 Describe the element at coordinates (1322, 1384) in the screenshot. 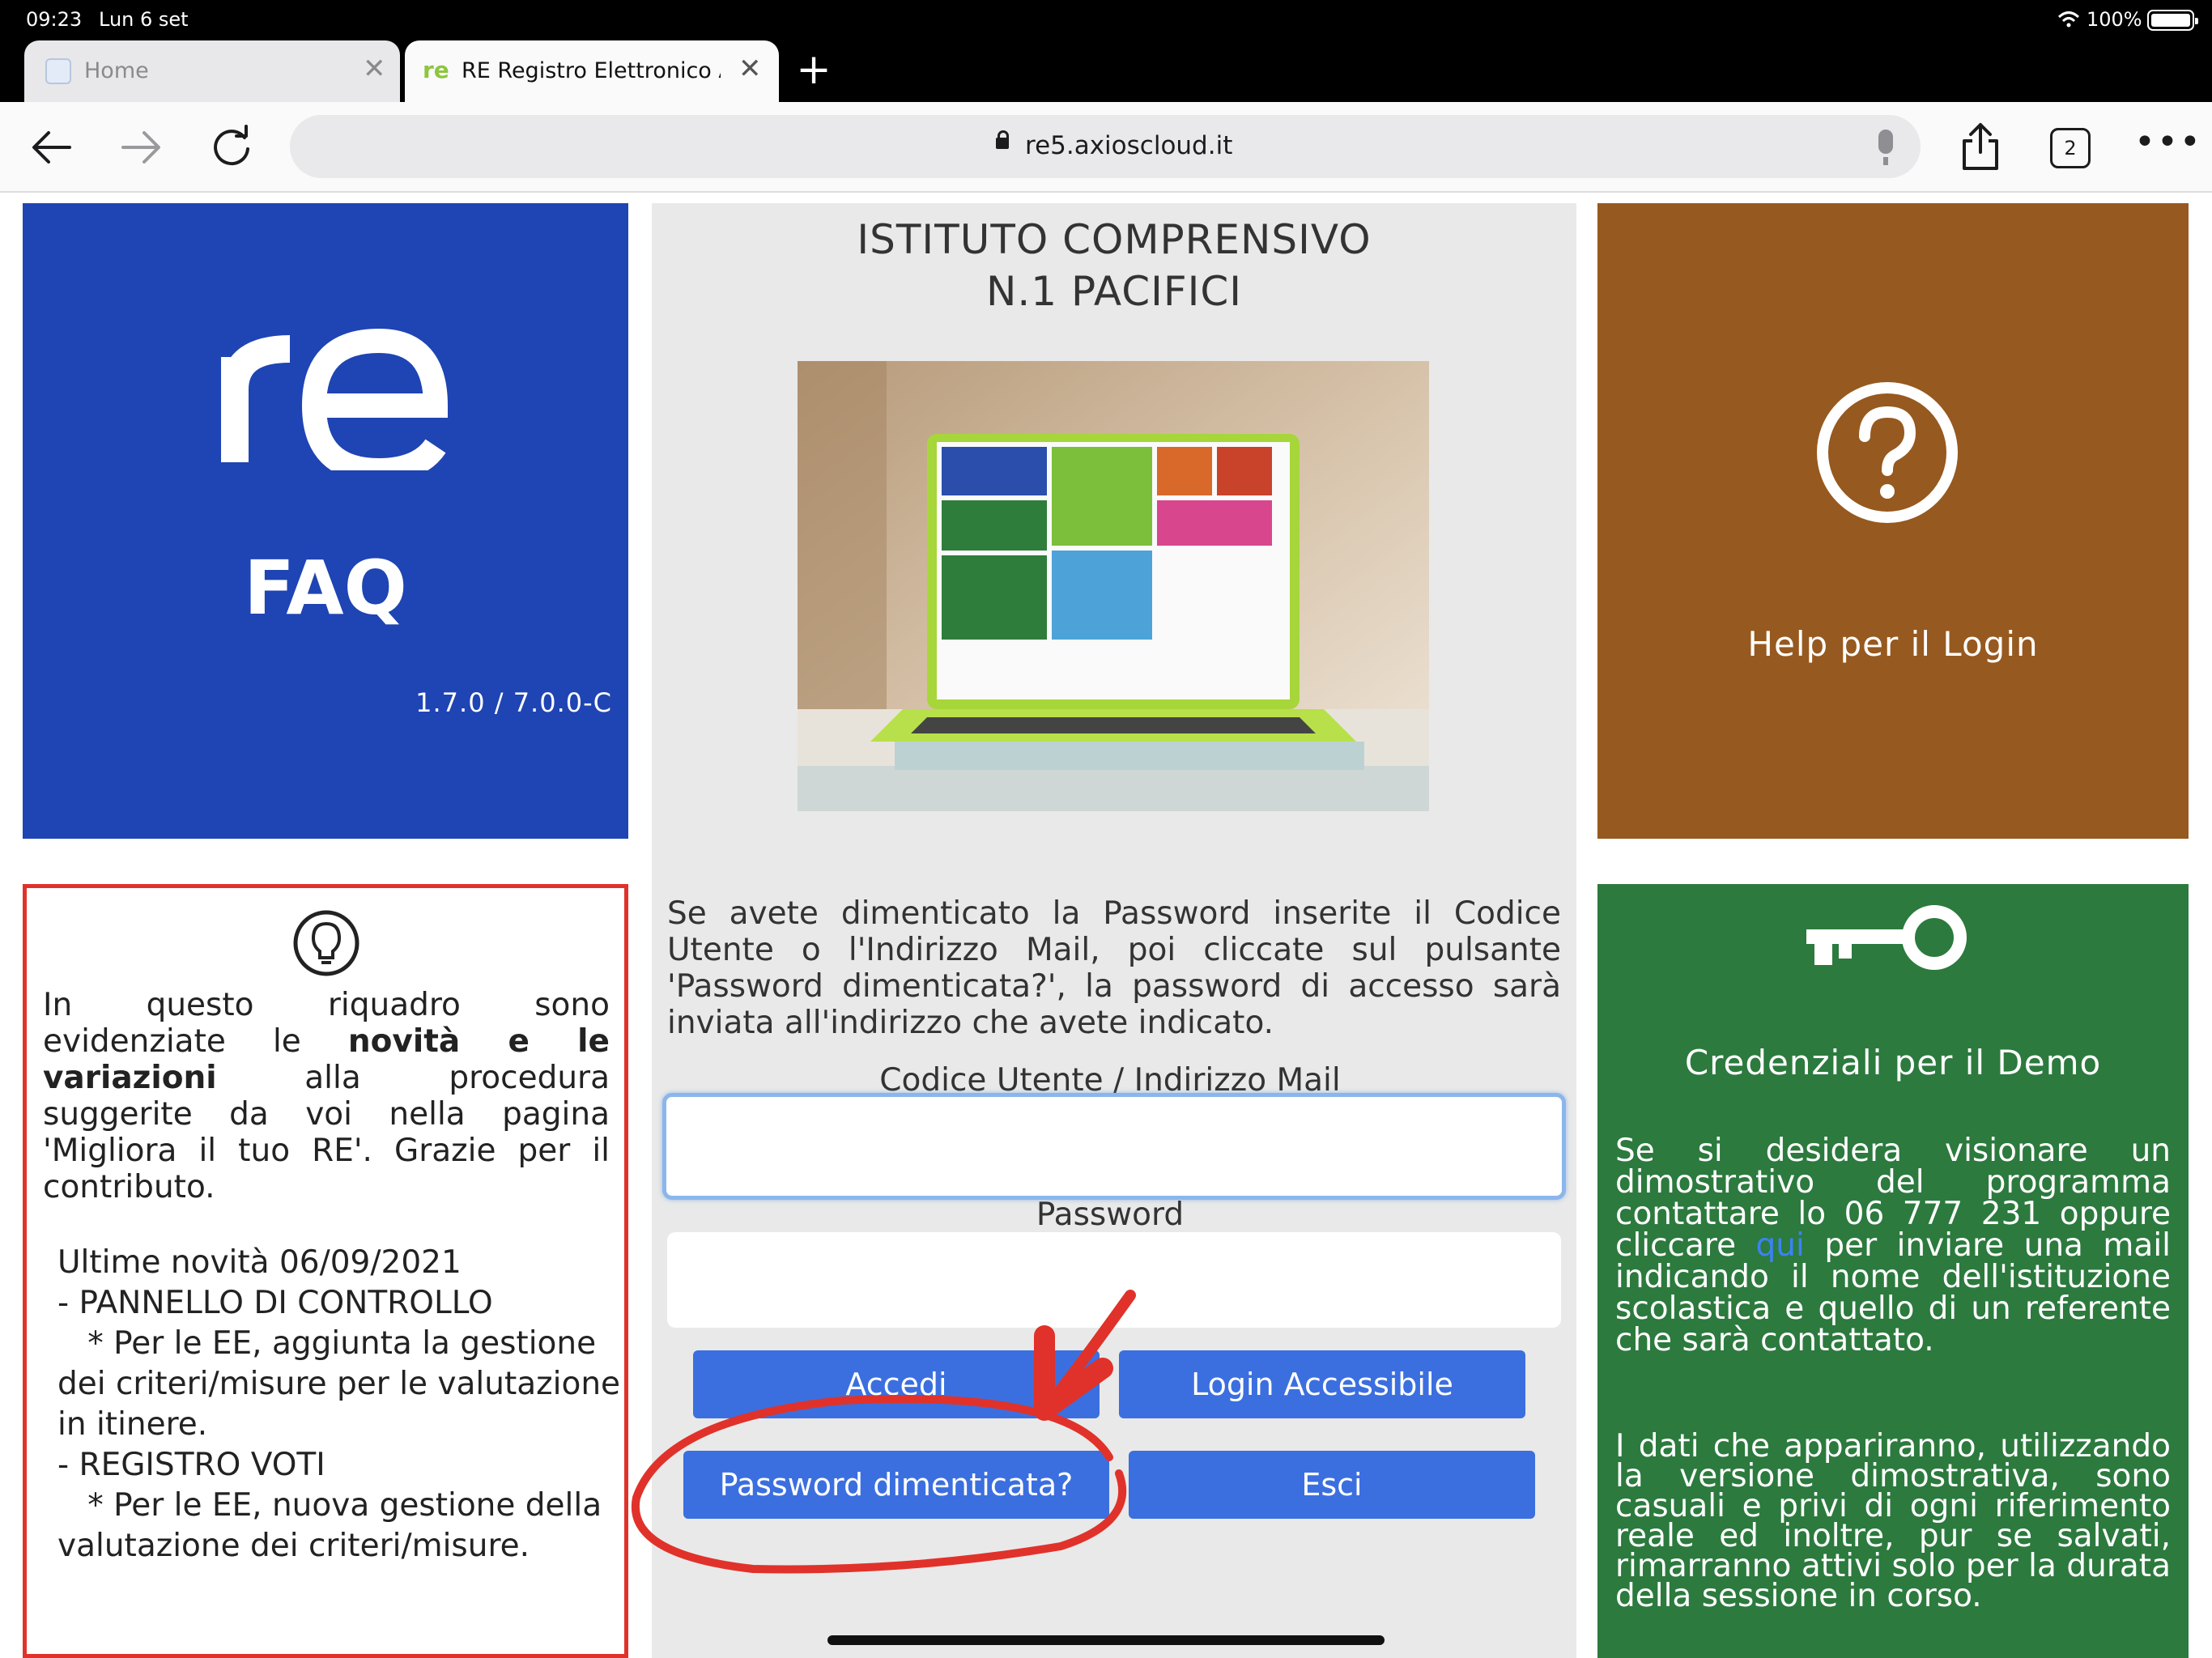

I see `accessible-login-button: Login Accessibile` at that location.